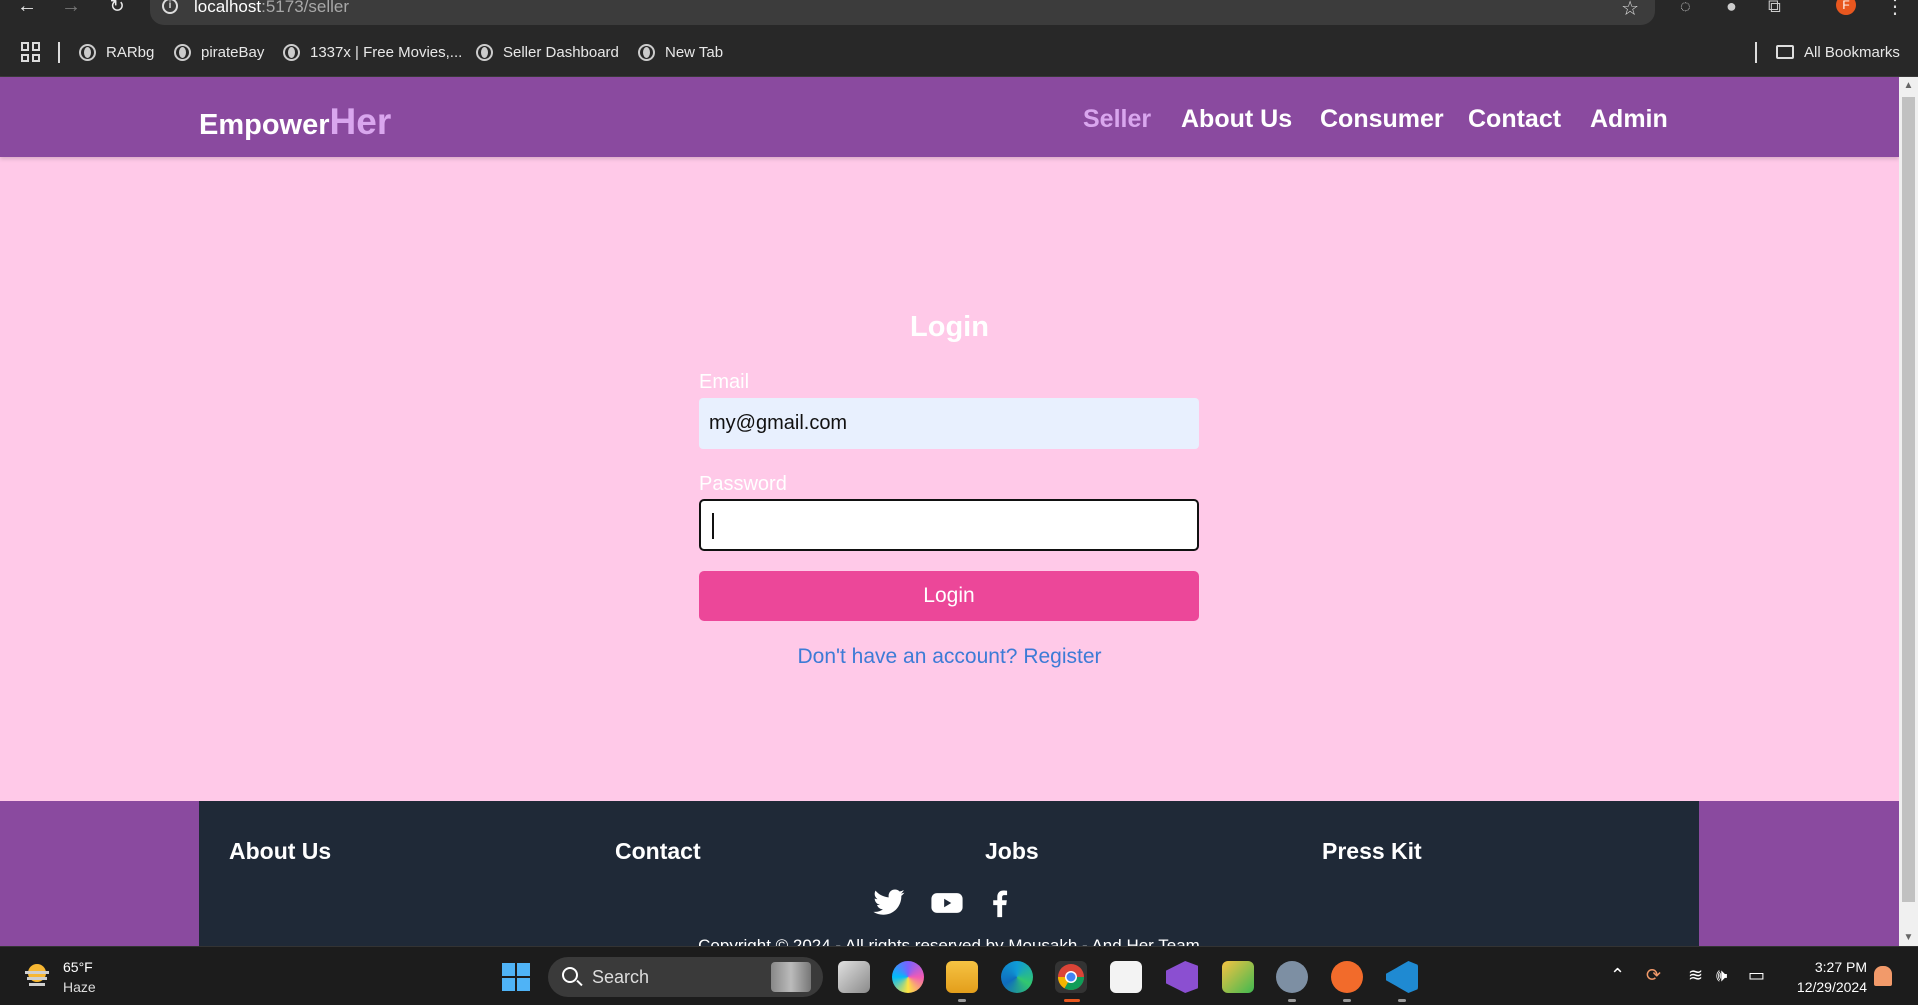 Image resolution: width=1918 pixels, height=1005 pixels. What do you see at coordinates (685, 977) in the screenshot?
I see `taskbar-search: Search` at bounding box center [685, 977].